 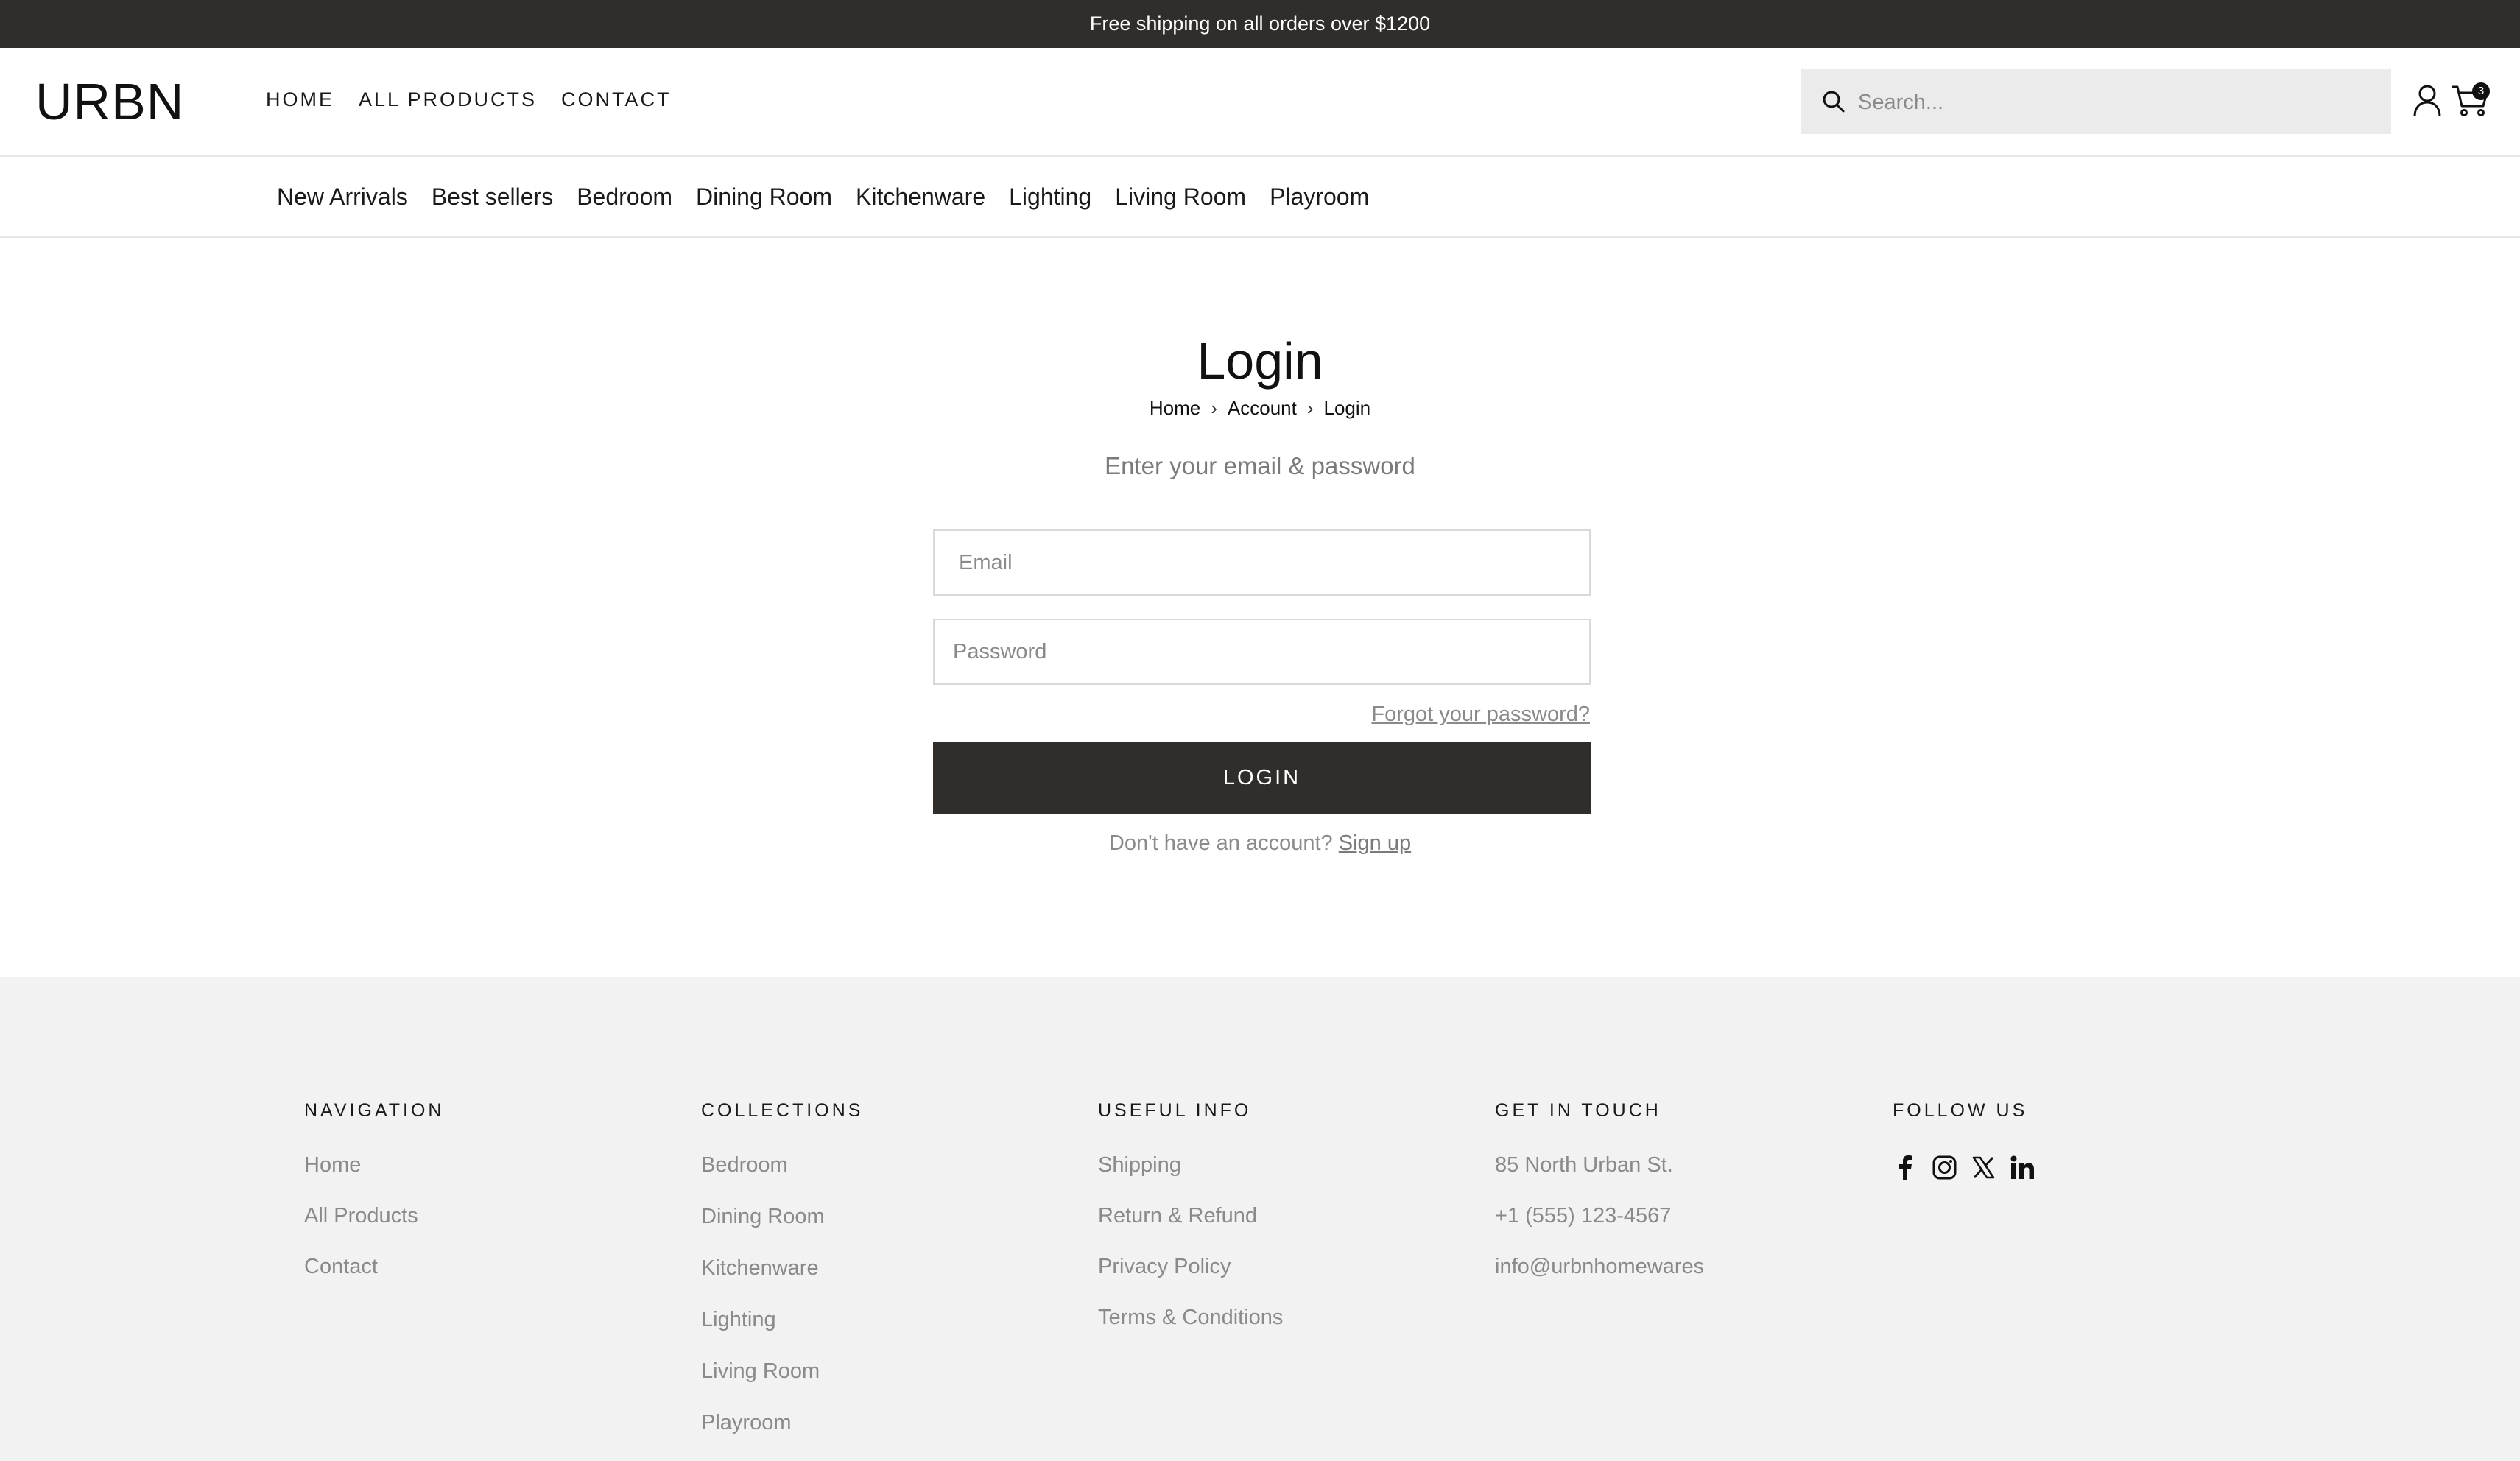 What do you see at coordinates (1260, 24) in the screenshot?
I see `announcement-bar: Free shipping on all orders over $1200` at bounding box center [1260, 24].